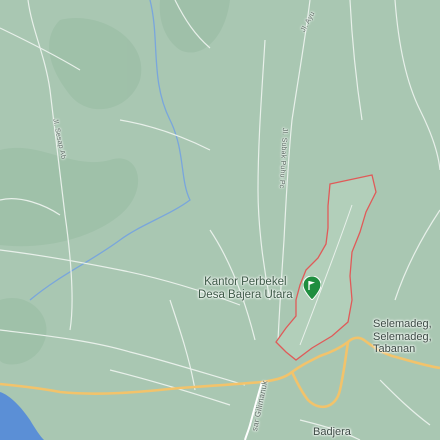  Describe the element at coordinates (326, 267) in the screenshot. I see `village-boundary` at that location.